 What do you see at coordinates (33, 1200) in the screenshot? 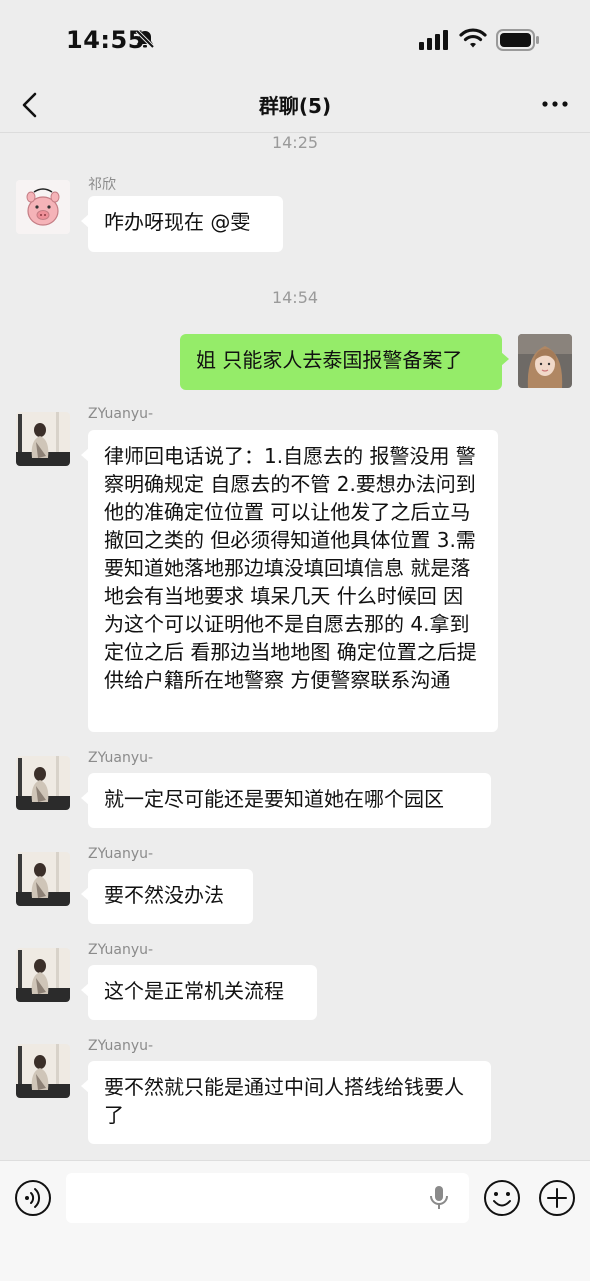
I see `voice-icon` at bounding box center [33, 1200].